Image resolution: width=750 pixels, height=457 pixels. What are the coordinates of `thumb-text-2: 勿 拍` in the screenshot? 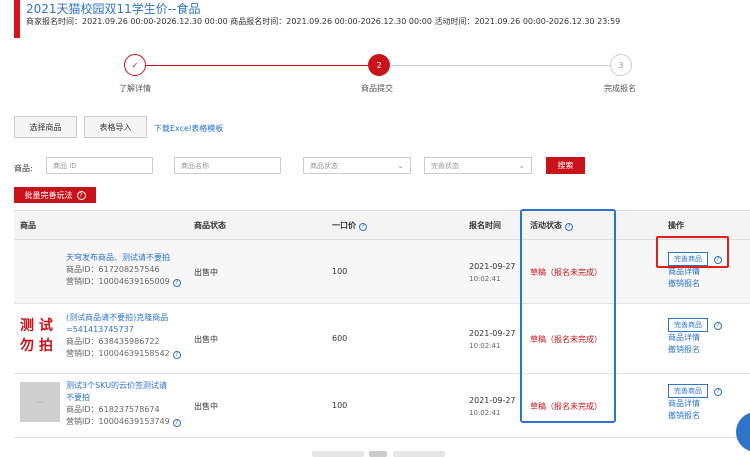 It's located at (36, 346).